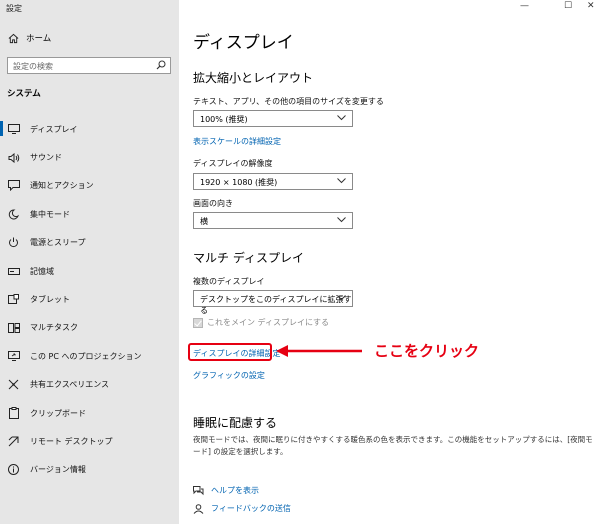 The height and width of the screenshot is (524, 600). I want to click on sleep-section-heading: 睡眠に配慮する, so click(235, 423).